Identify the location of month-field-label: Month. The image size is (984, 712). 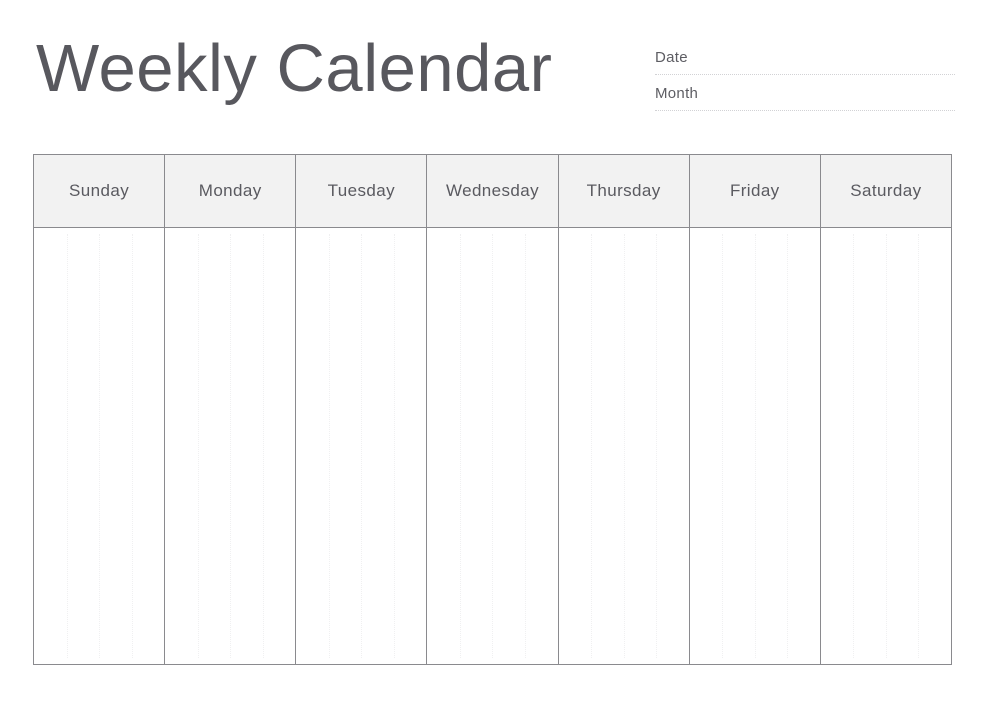
(677, 93).